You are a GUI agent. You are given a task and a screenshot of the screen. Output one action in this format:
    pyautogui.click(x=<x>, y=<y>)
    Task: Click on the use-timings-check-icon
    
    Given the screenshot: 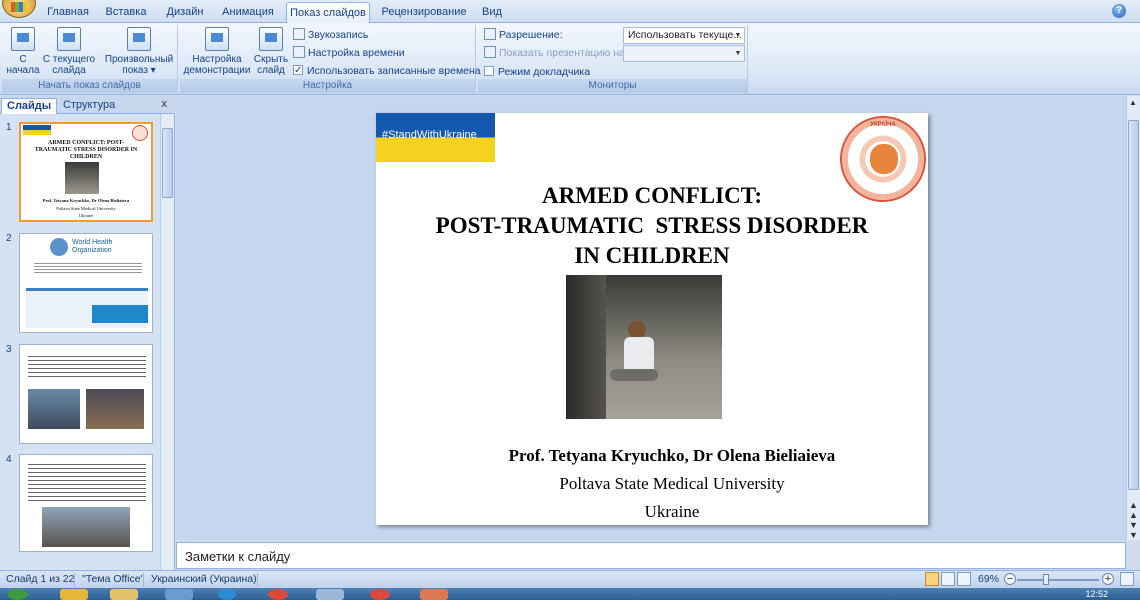 What is the action you would take?
    pyautogui.click(x=298, y=71)
    